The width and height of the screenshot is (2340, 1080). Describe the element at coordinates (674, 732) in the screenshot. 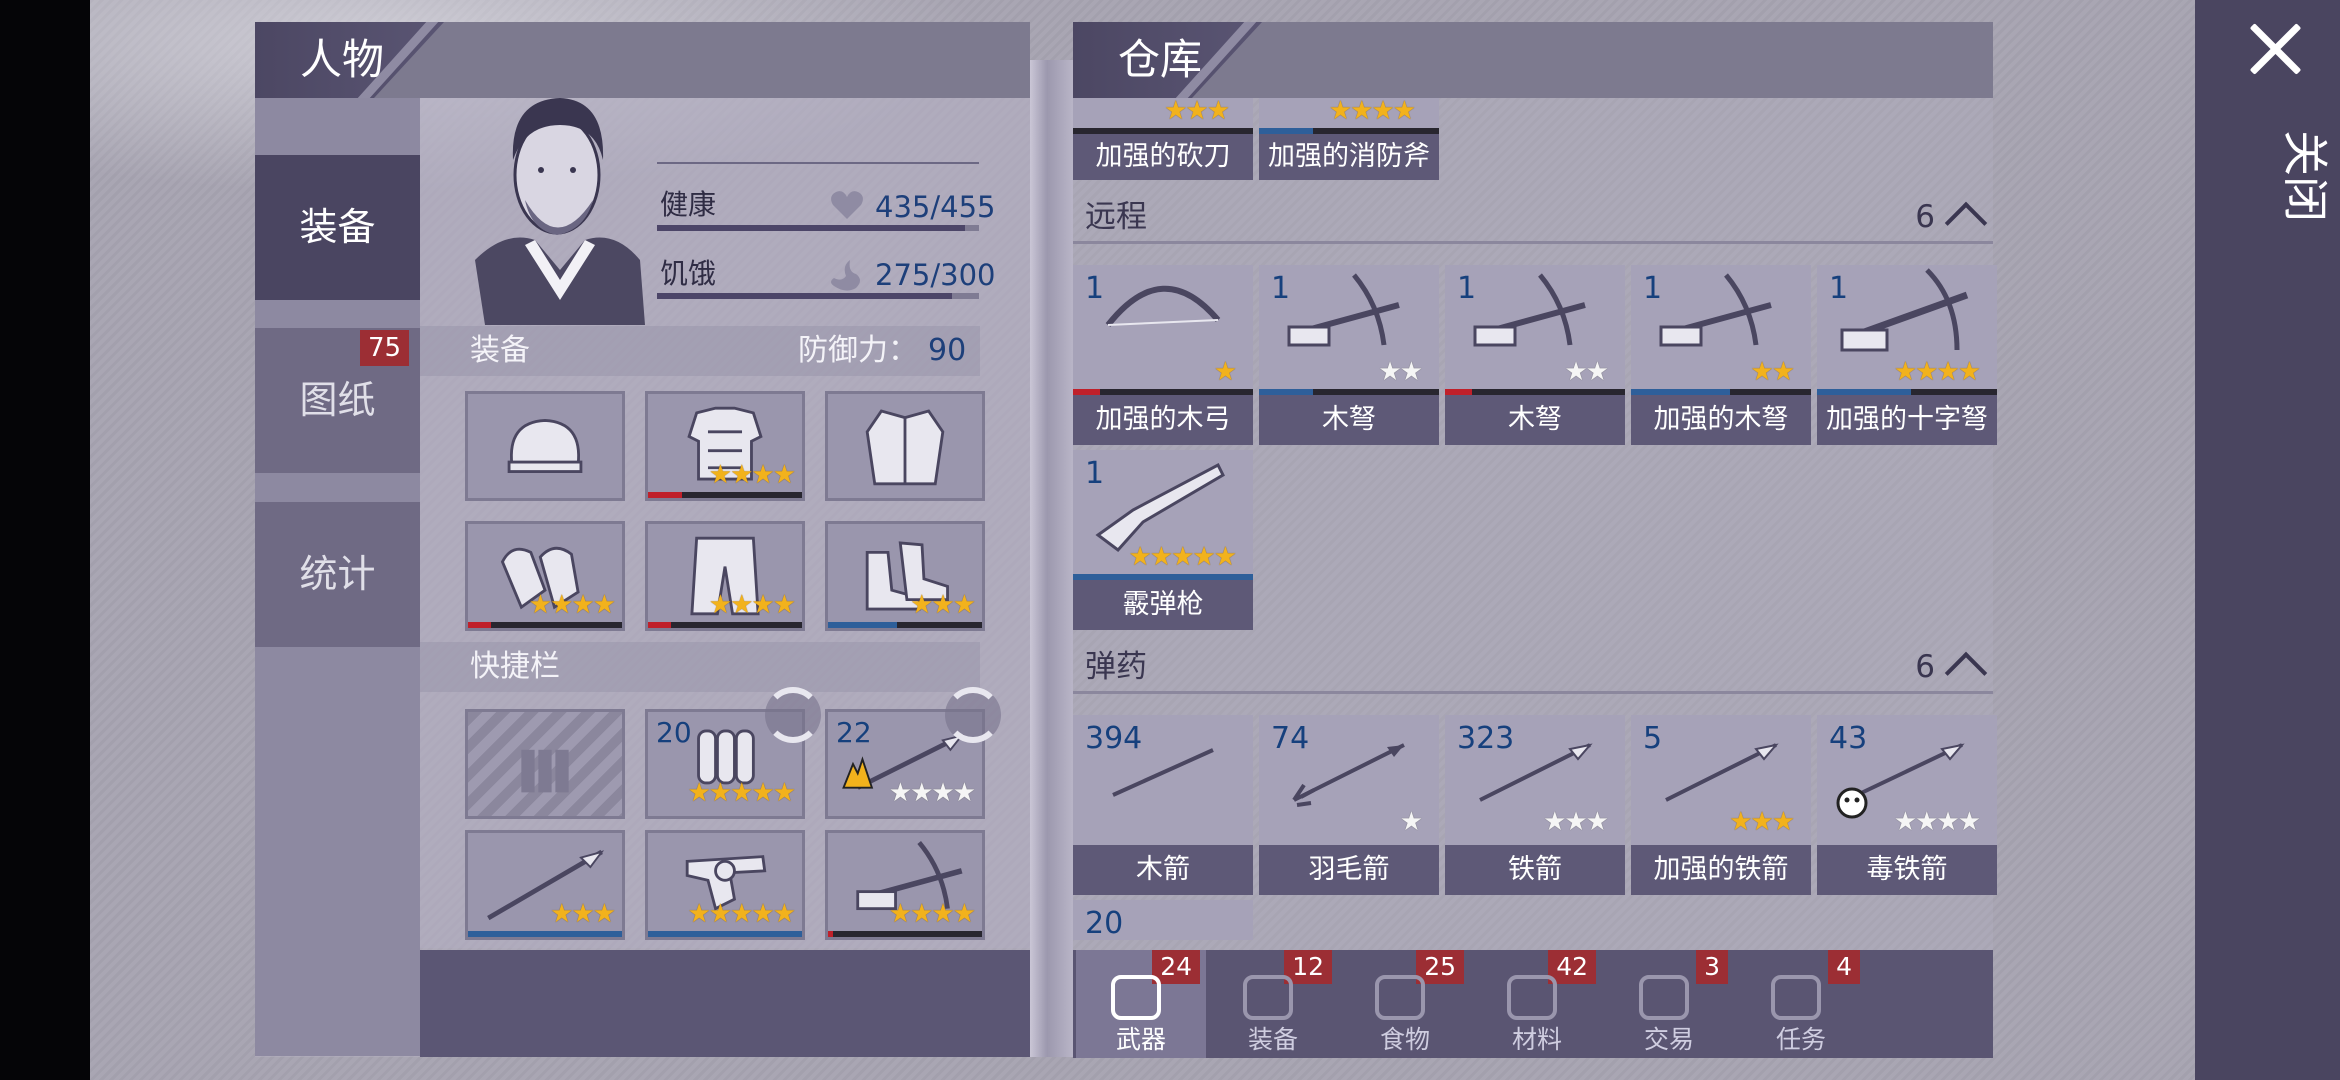

I see `slot-count: 20` at that location.